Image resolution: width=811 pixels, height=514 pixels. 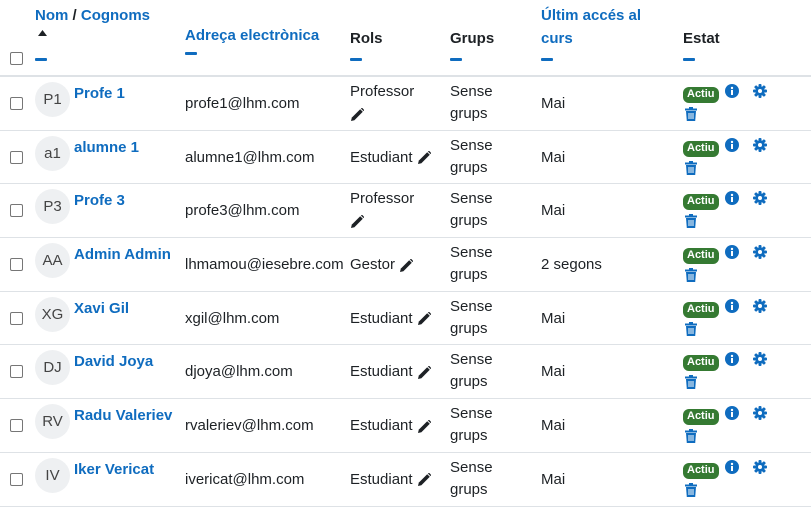 I want to click on user-name-link: David Joya, so click(x=113, y=361).